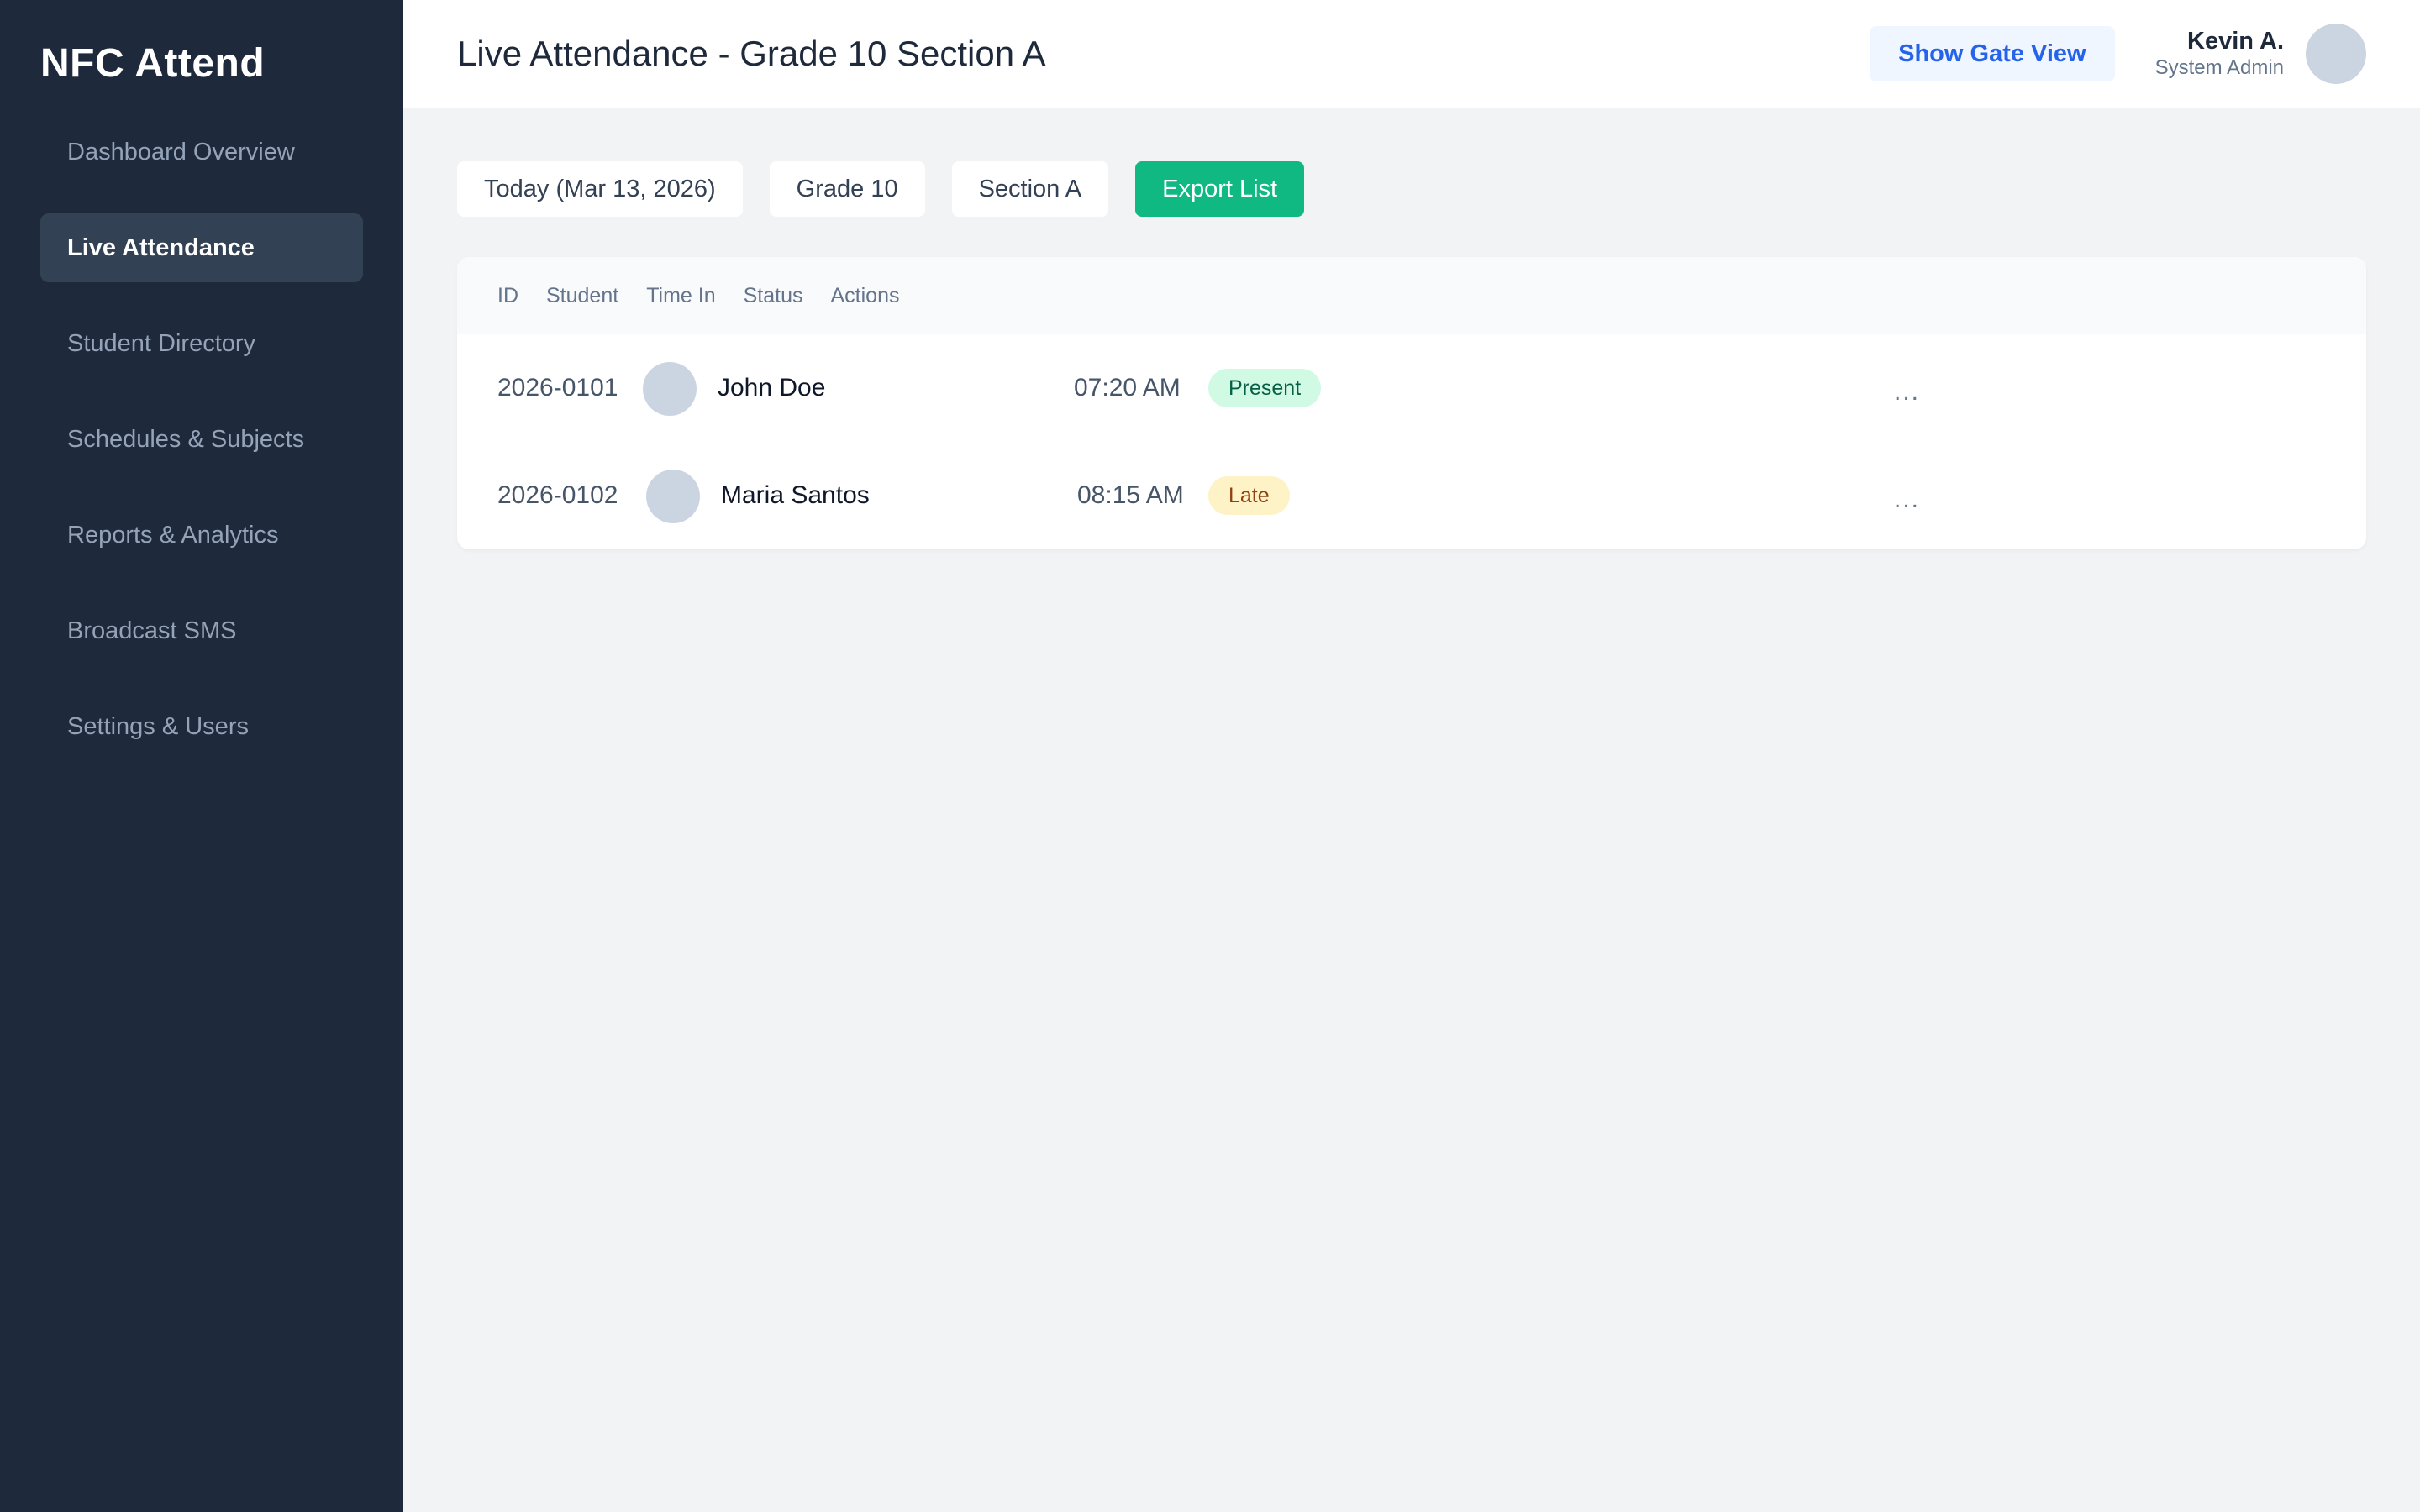 This screenshot has height=1512, width=2420. I want to click on status-badge: Late, so click(1249, 495).